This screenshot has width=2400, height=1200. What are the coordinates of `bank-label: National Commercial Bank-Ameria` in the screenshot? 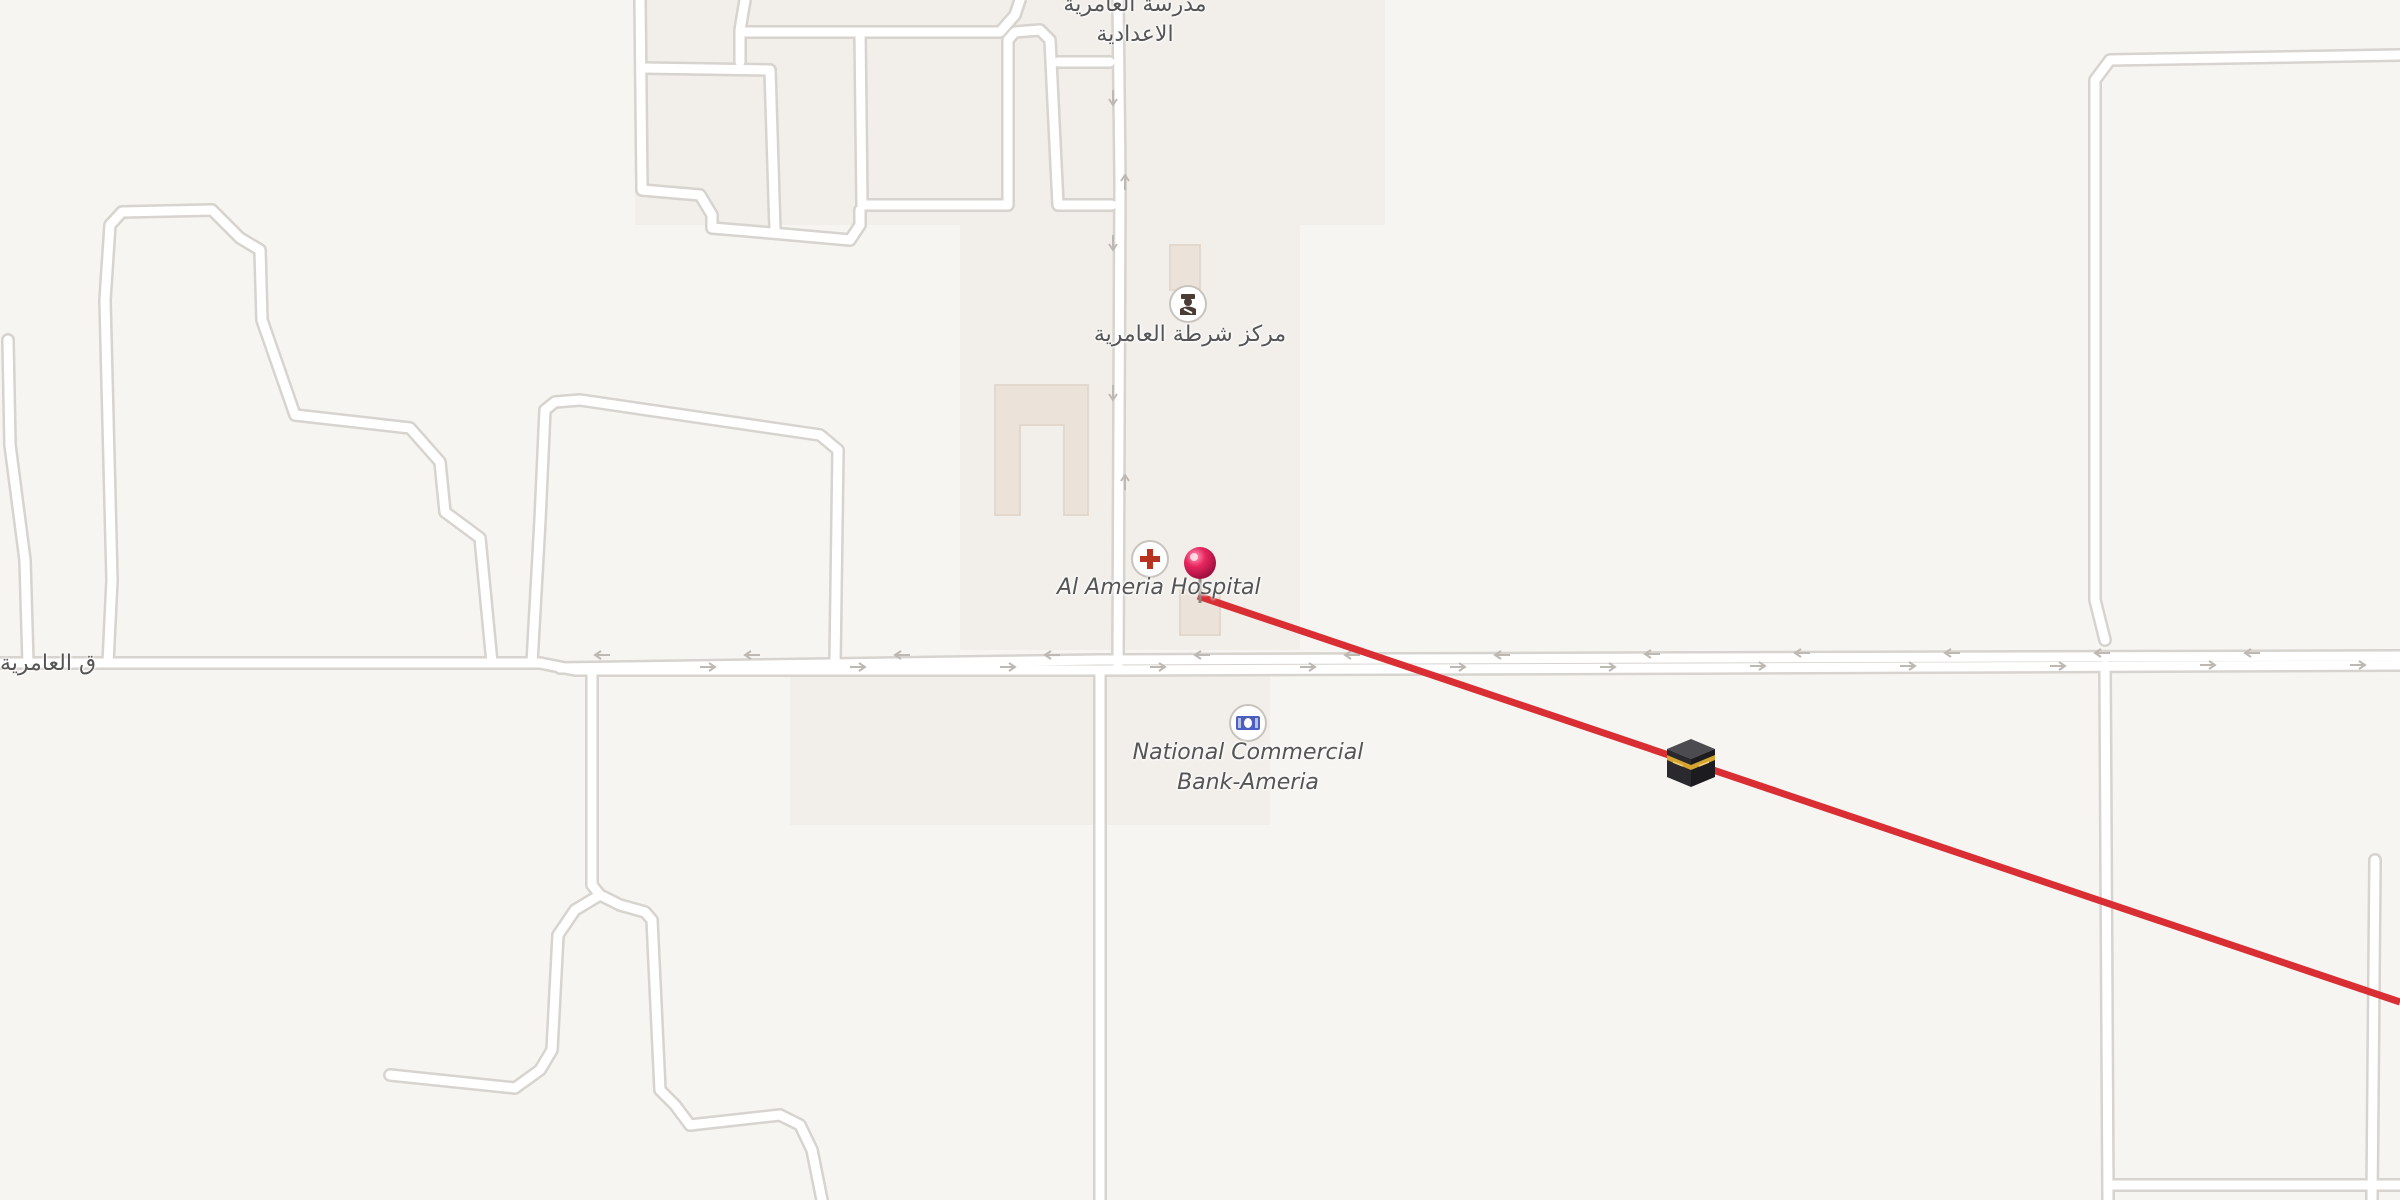 It's located at (1248, 768).